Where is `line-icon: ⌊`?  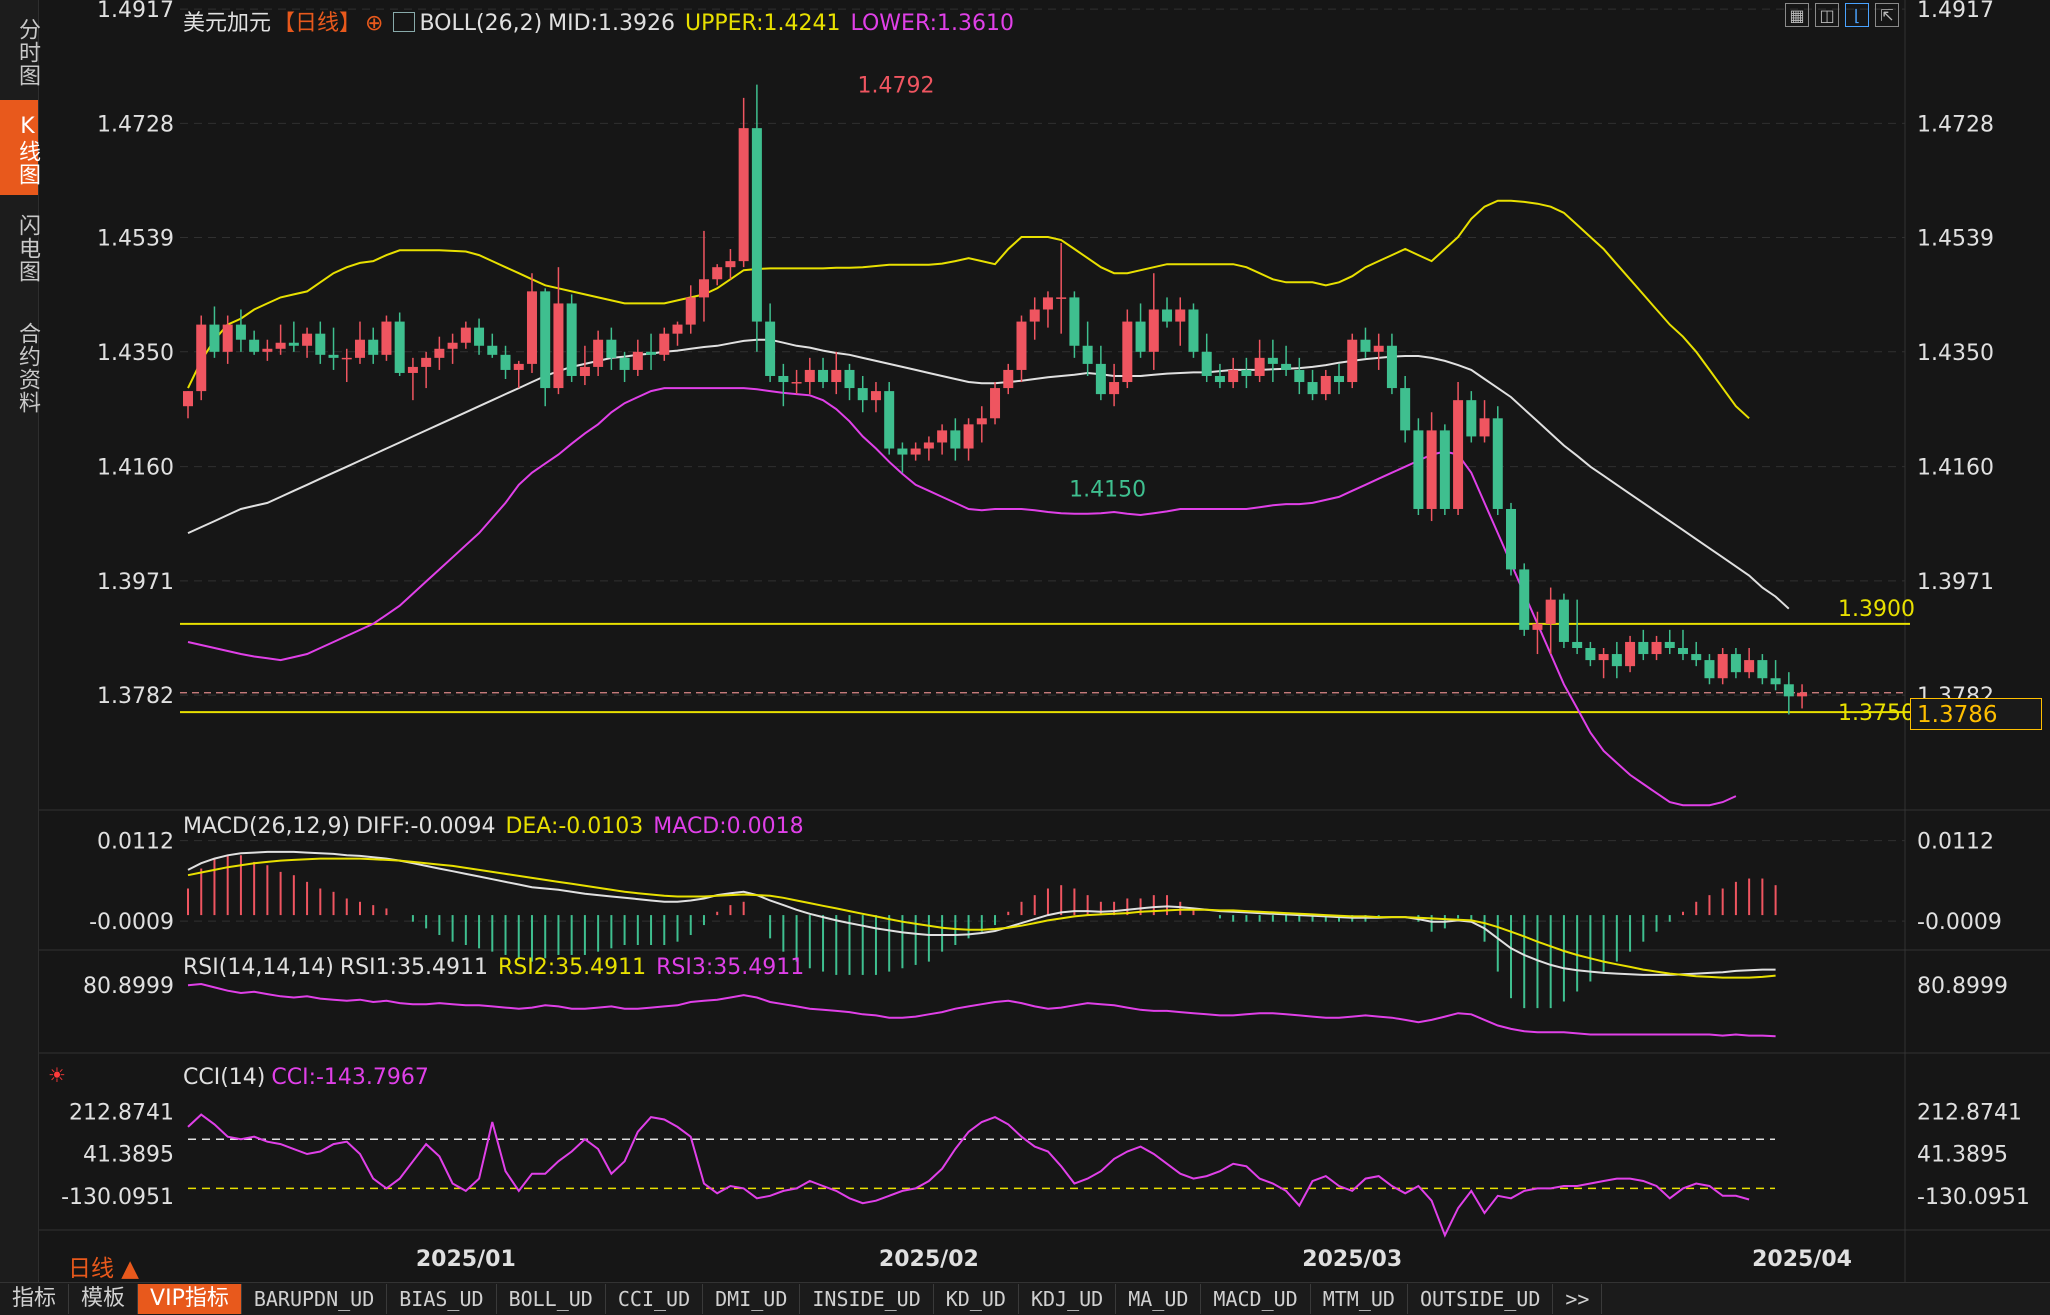 line-icon: ⌊ is located at coordinates (1857, 15).